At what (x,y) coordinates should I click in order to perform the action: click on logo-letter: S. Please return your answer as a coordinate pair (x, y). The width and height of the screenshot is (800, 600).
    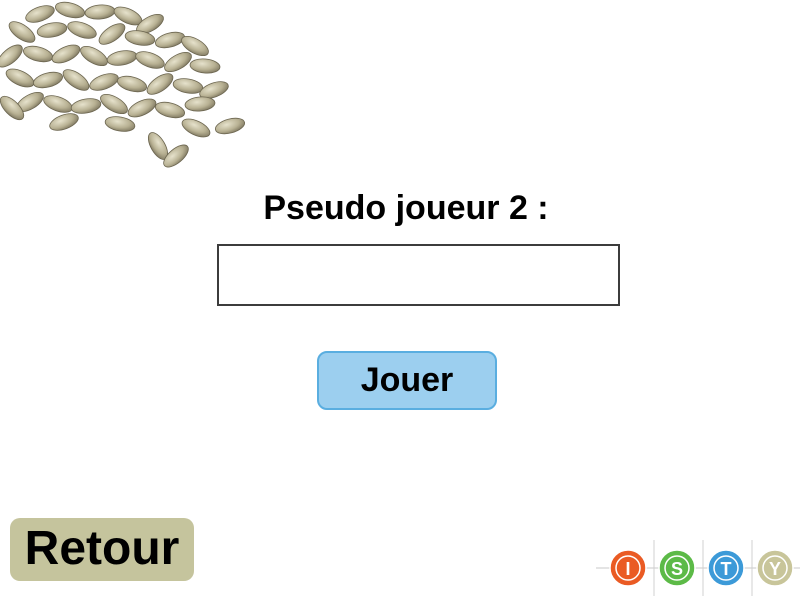
    Looking at the image, I should click on (677, 569).